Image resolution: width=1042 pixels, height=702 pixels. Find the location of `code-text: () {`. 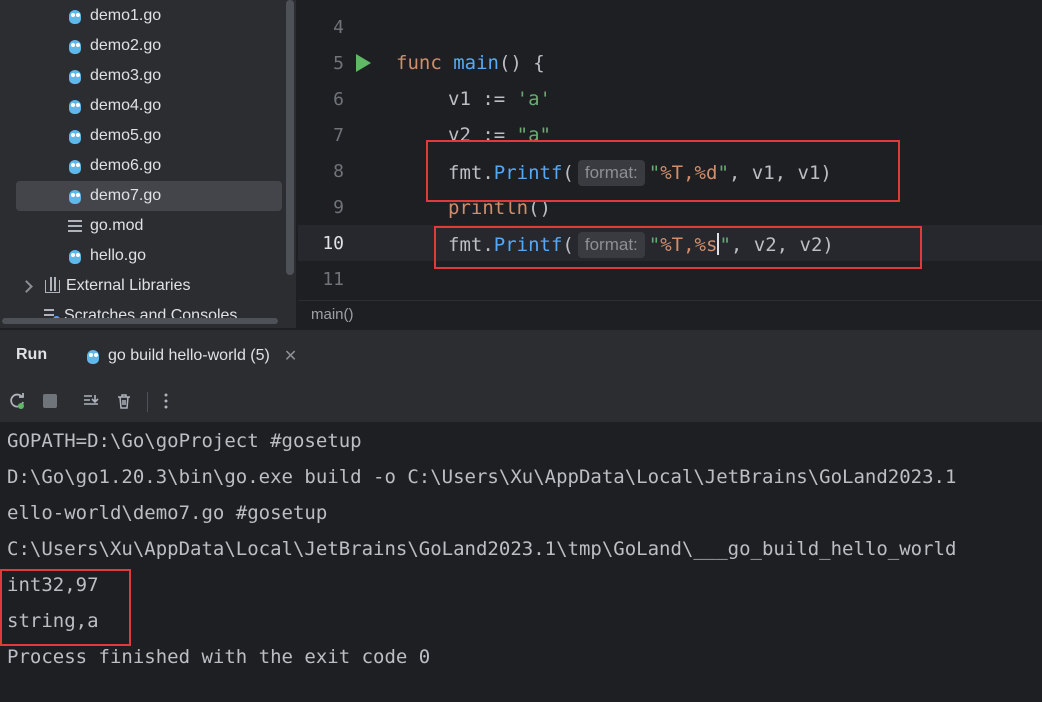

code-text: () { is located at coordinates (521, 63).